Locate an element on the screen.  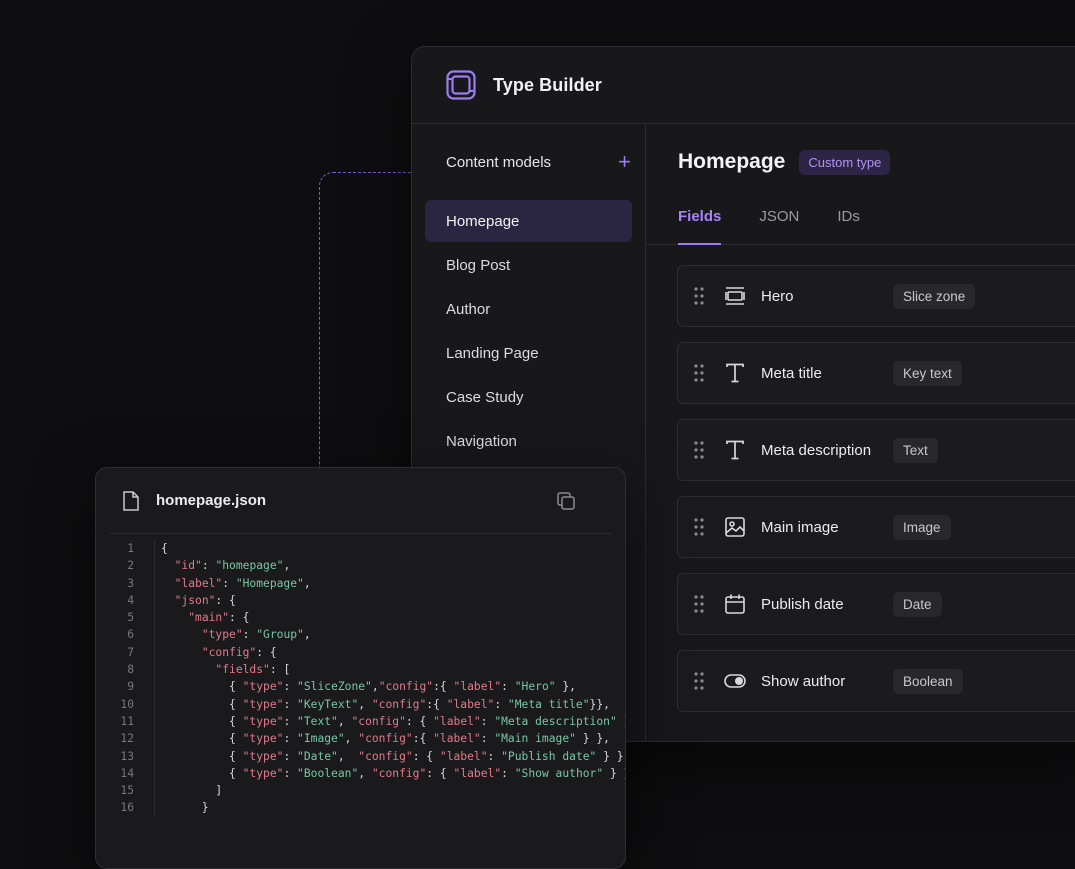
sidebar-item-label: Author is located at coordinates (468, 309).